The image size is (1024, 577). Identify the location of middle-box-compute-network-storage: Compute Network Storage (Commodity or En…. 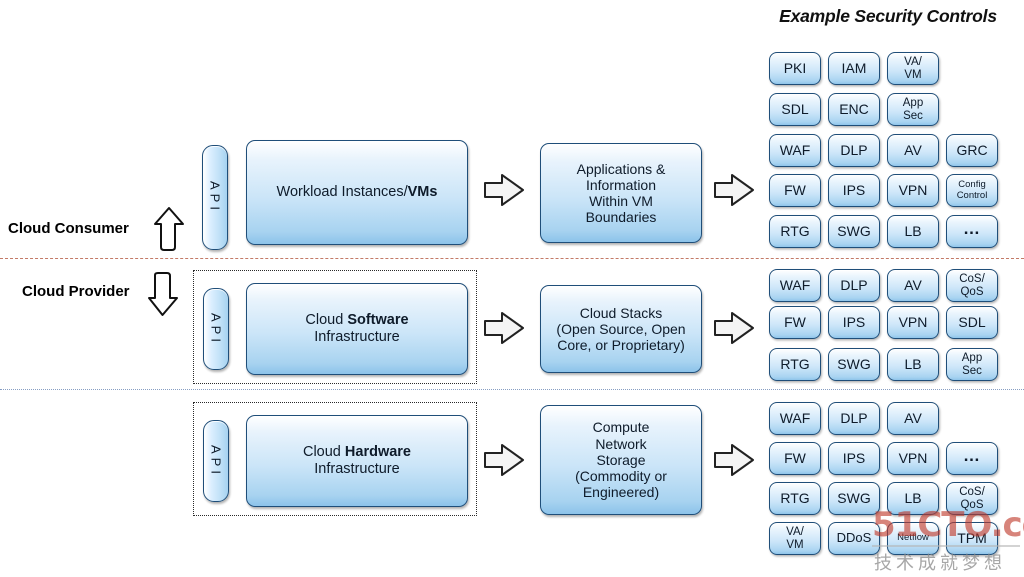
(621, 460).